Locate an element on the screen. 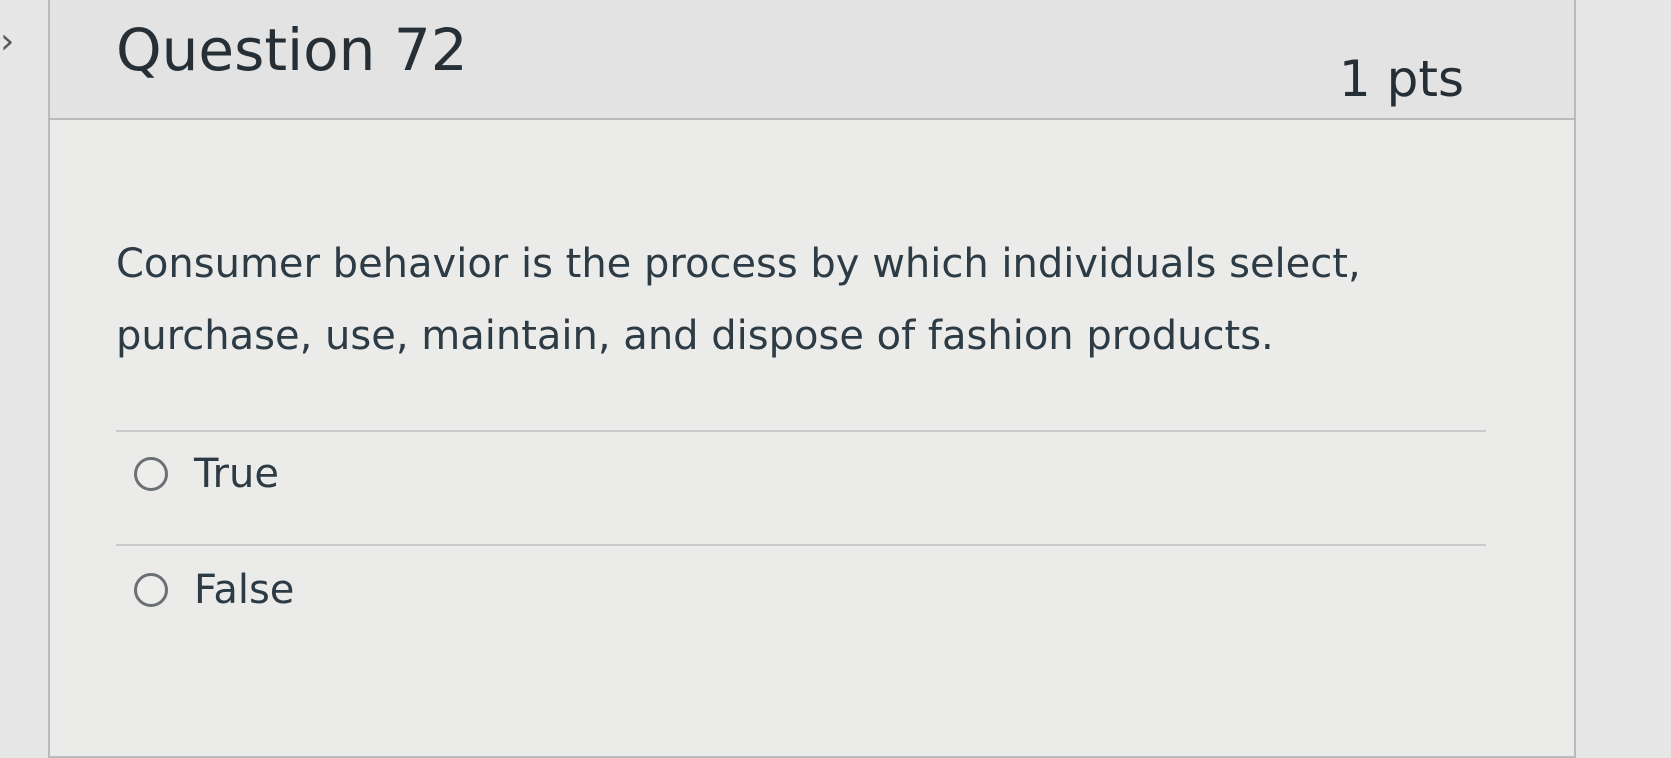  answer-label: False is located at coordinates (244, 590).